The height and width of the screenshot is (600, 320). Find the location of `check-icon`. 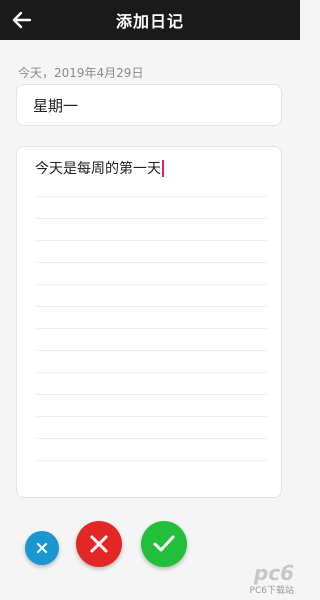

check-icon is located at coordinates (164, 543).